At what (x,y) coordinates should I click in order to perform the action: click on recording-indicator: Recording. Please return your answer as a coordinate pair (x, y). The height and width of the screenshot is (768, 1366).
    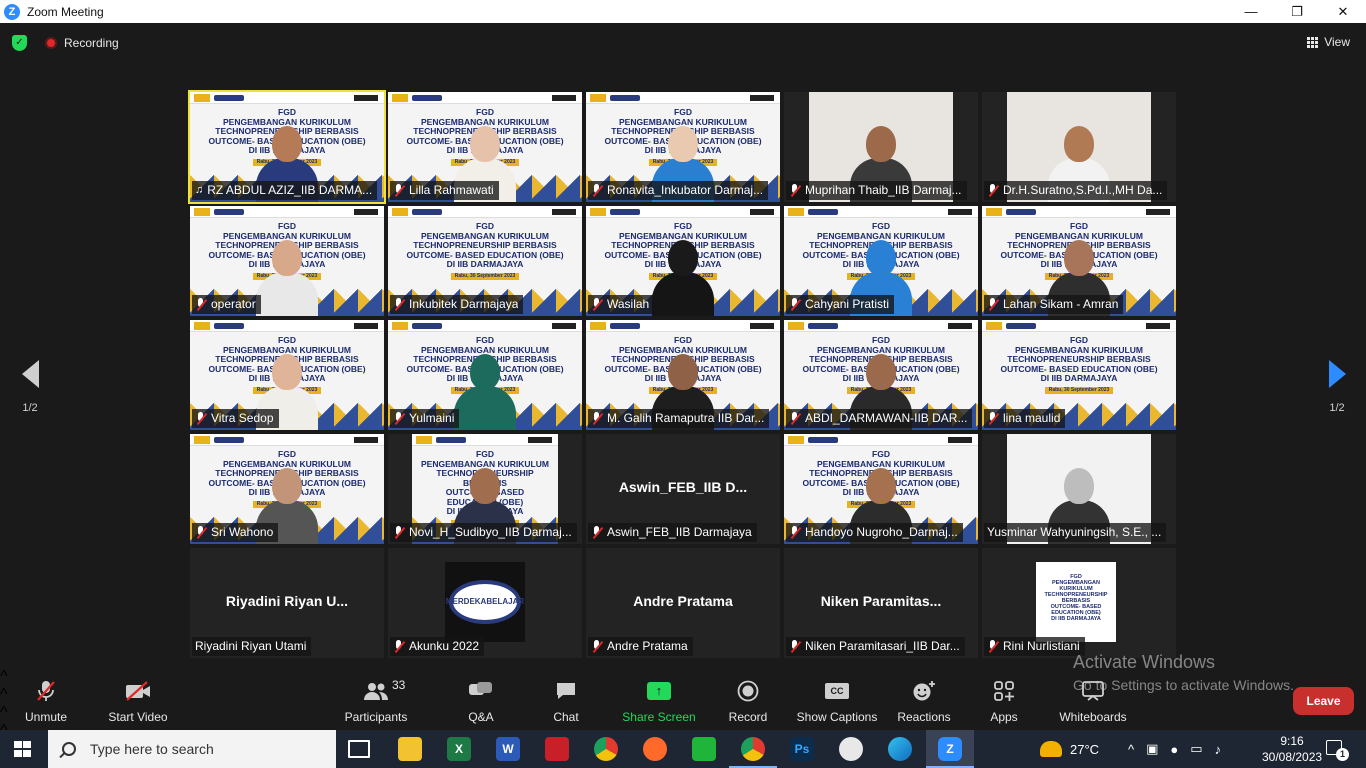
    Looking at the image, I should click on (82, 43).